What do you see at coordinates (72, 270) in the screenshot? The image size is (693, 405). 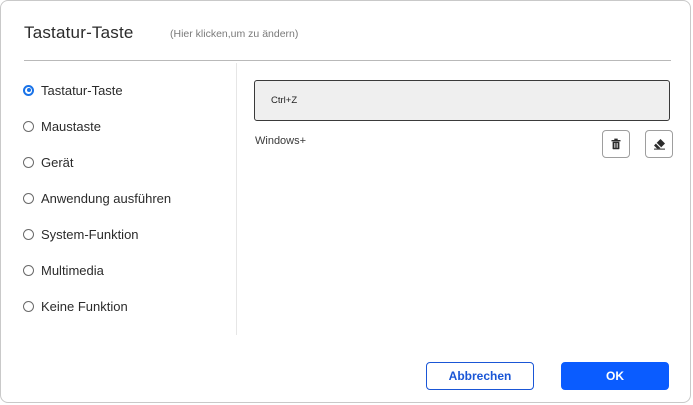 I see `option-label: Multimedia` at bounding box center [72, 270].